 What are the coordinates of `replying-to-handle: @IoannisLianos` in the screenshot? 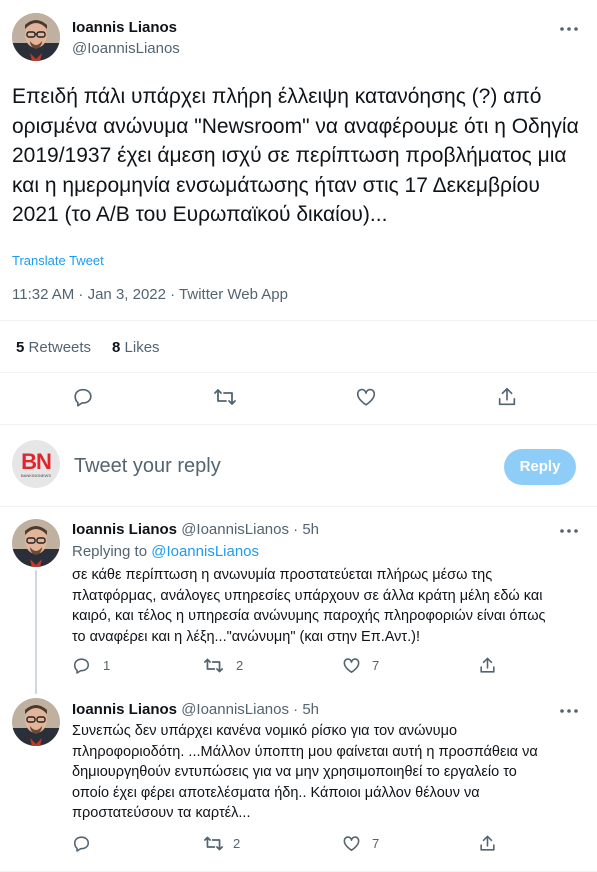 It's located at (205, 551).